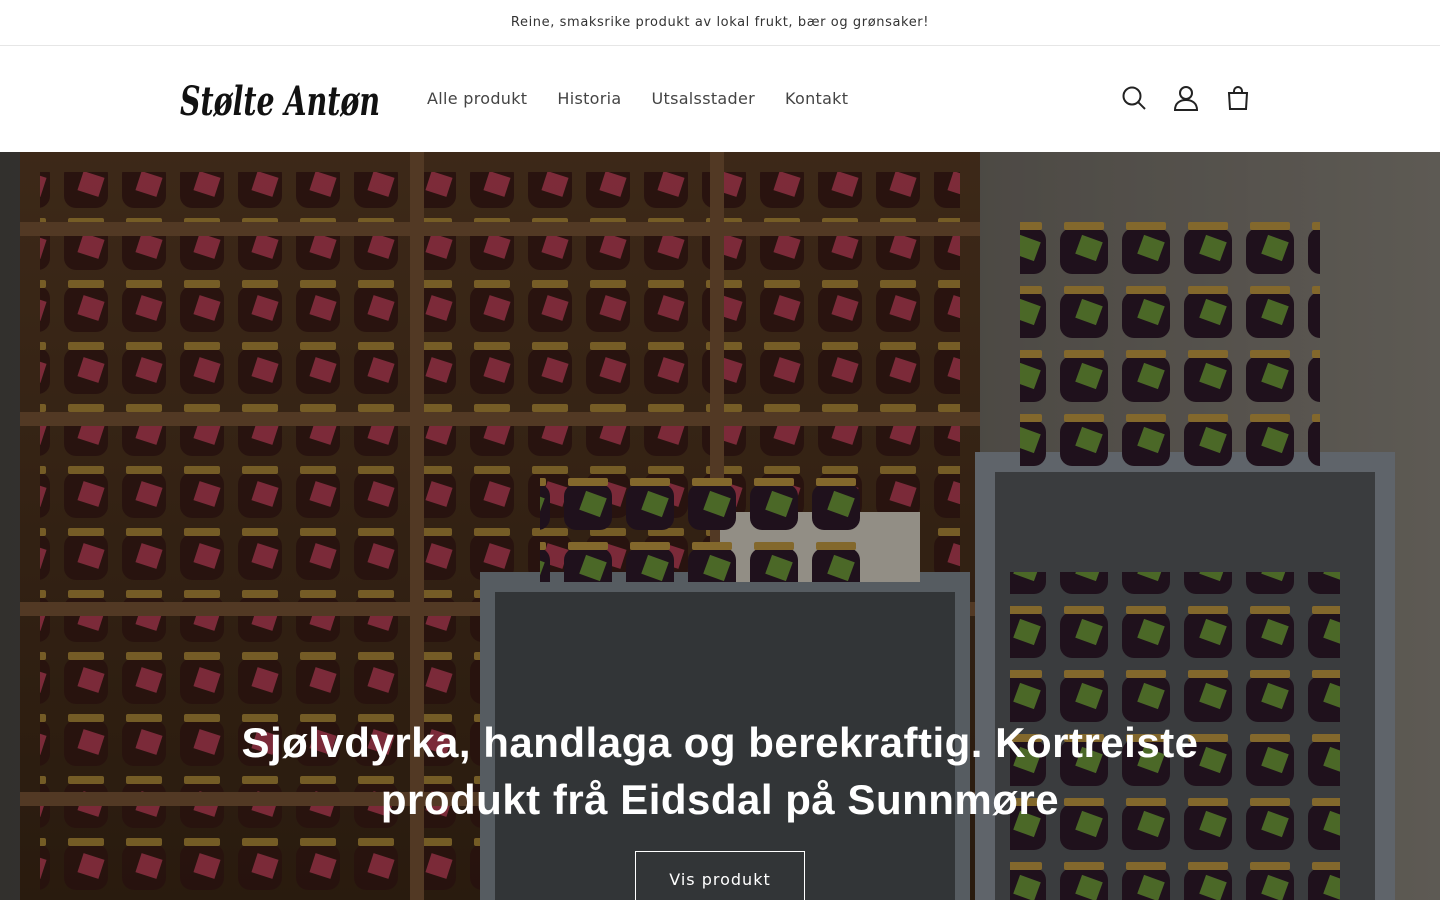 The height and width of the screenshot is (900, 1440). I want to click on cart-button, so click(1238, 98).